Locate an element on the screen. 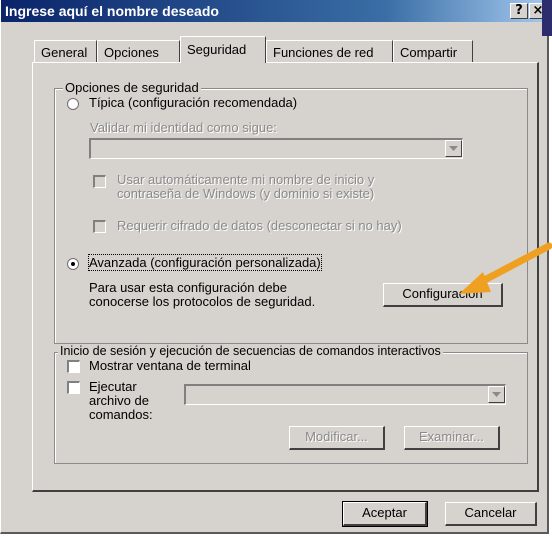 The image size is (552, 537). validate-identity-select is located at coordinates (276, 148).